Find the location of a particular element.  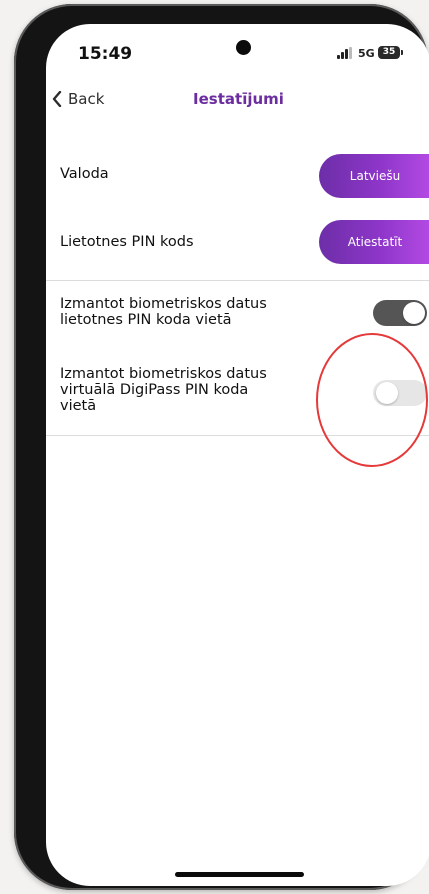

toggle-knob is located at coordinates (414, 313).